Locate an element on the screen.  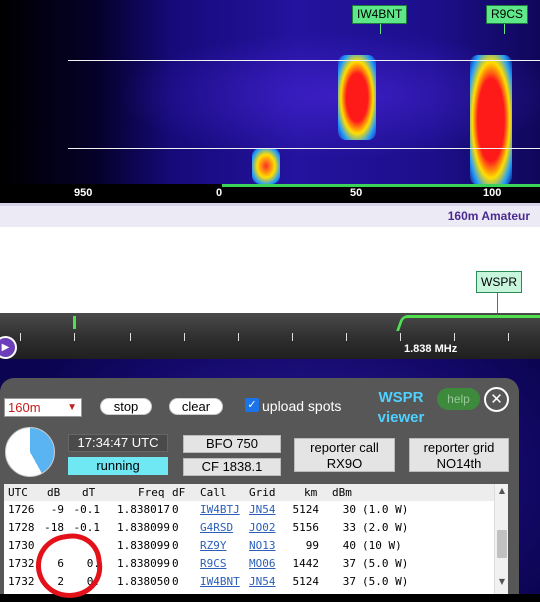
wspr-tag-stem is located at coordinates (497, 303).